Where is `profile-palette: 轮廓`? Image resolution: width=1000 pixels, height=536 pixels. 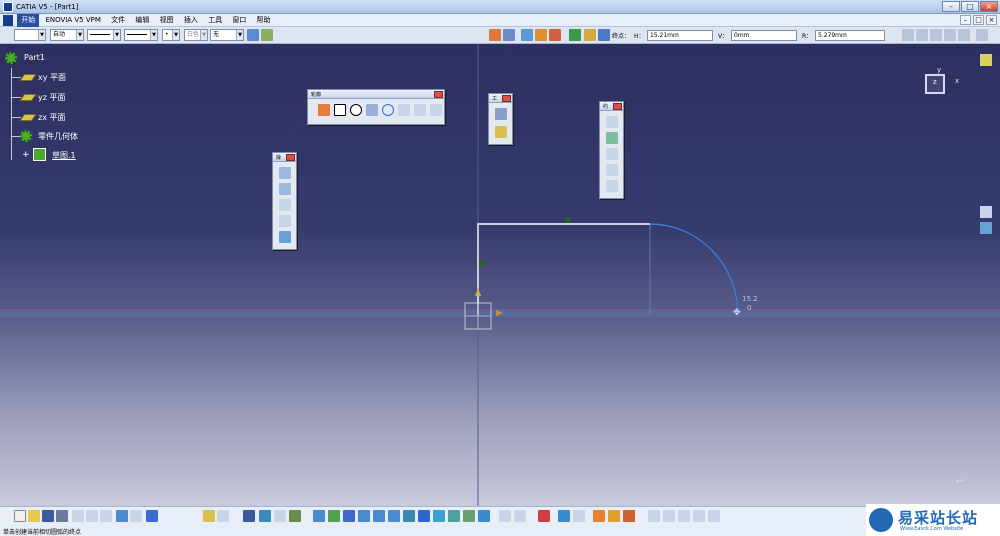
profile-palette: 轮廓 is located at coordinates (376, 107).